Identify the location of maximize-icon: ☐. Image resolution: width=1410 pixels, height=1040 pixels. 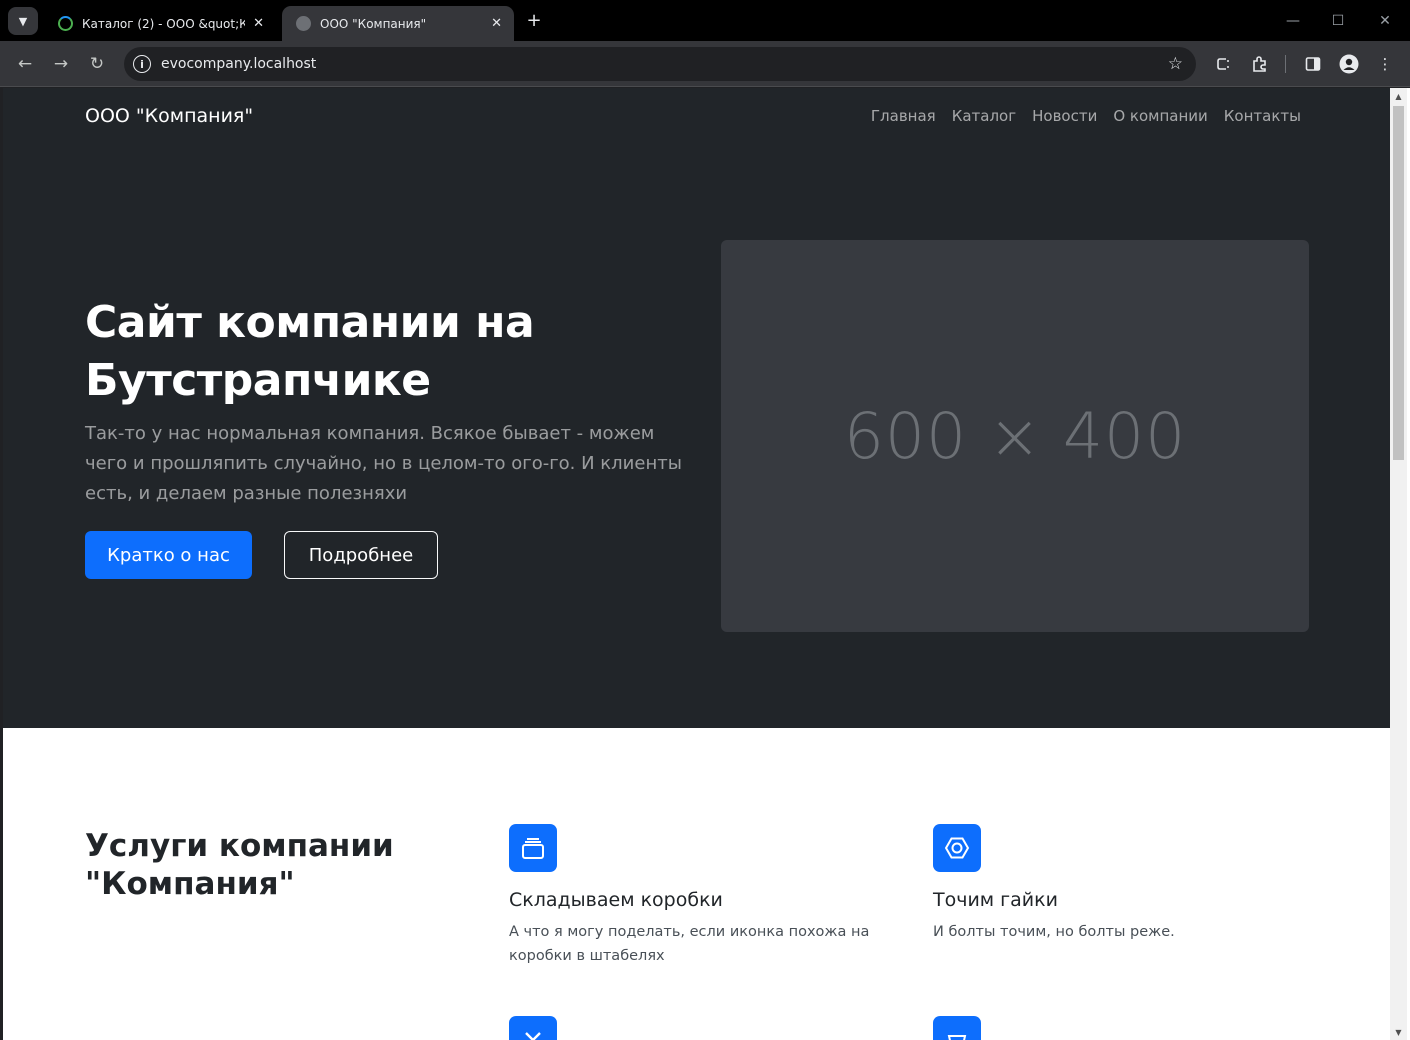
(1338, 21).